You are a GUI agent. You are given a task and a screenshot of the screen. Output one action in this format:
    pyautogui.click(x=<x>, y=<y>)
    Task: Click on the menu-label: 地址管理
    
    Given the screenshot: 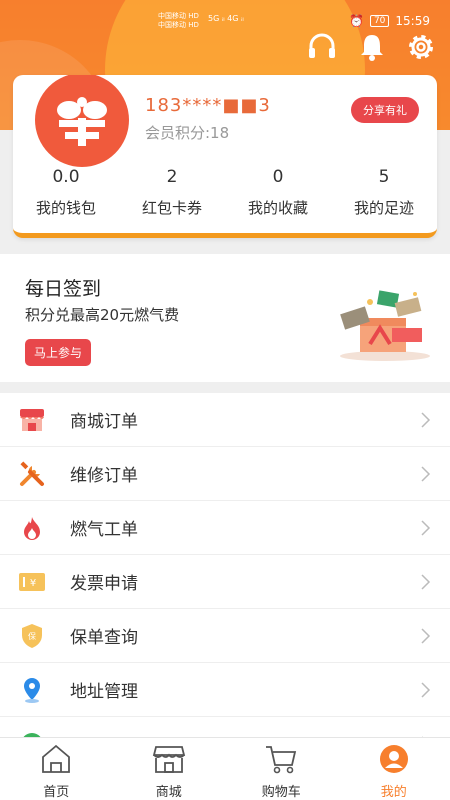 What is the action you would take?
    pyautogui.click(x=104, y=692)
    